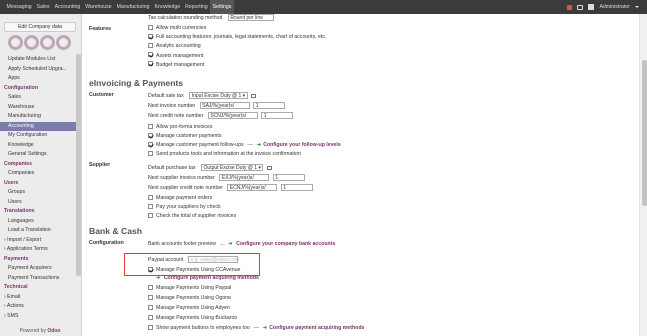  What do you see at coordinates (150, 126) in the screenshot?
I see `allow-pro-forma-invoices-checkbox` at bounding box center [150, 126].